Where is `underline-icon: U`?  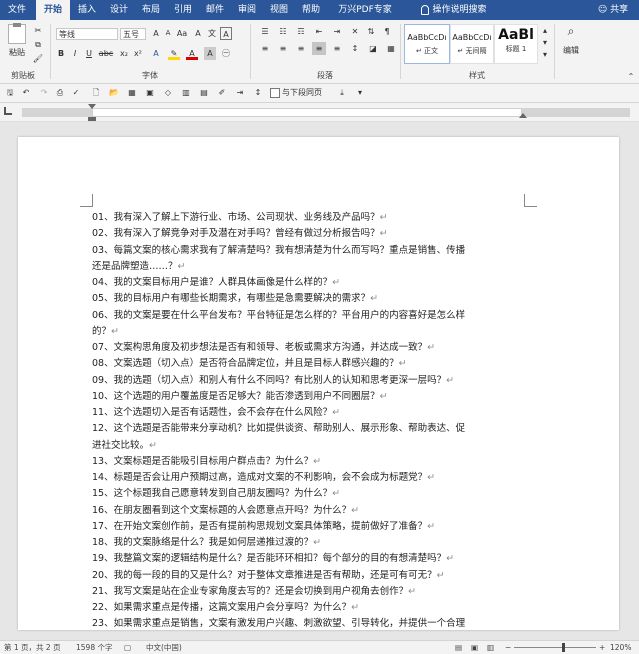
underline-icon: U is located at coordinates (89, 53).